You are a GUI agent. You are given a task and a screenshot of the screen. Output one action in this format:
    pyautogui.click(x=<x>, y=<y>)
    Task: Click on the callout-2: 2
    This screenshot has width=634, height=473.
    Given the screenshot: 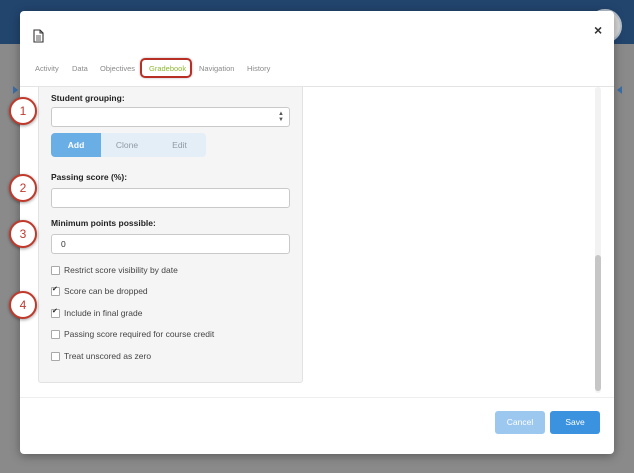 What is the action you would take?
    pyautogui.click(x=23, y=188)
    